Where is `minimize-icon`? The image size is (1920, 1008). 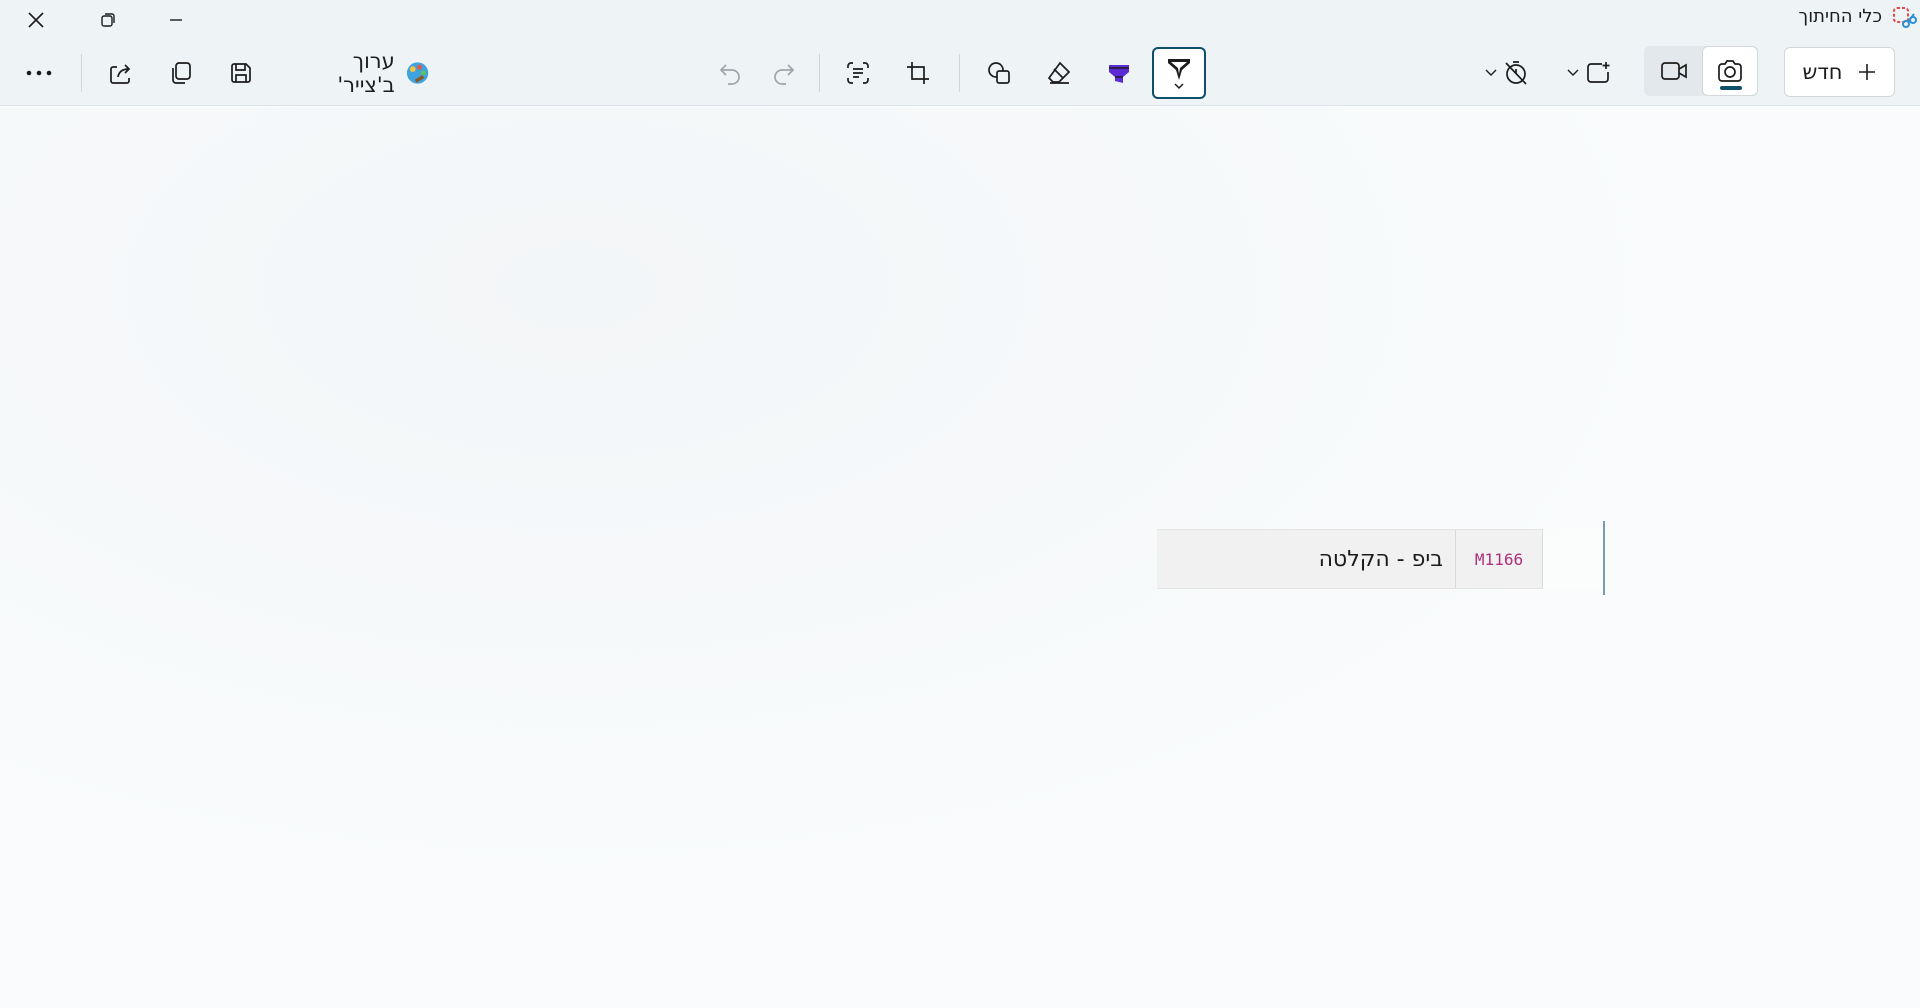 minimize-icon is located at coordinates (176, 20).